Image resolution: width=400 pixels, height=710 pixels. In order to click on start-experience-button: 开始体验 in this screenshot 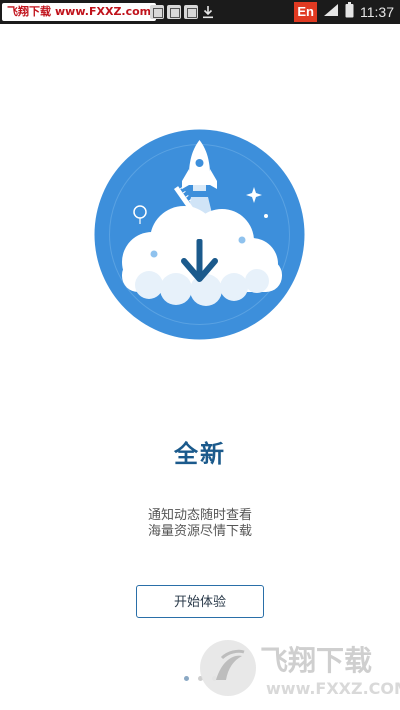, I will do `click(200, 601)`.